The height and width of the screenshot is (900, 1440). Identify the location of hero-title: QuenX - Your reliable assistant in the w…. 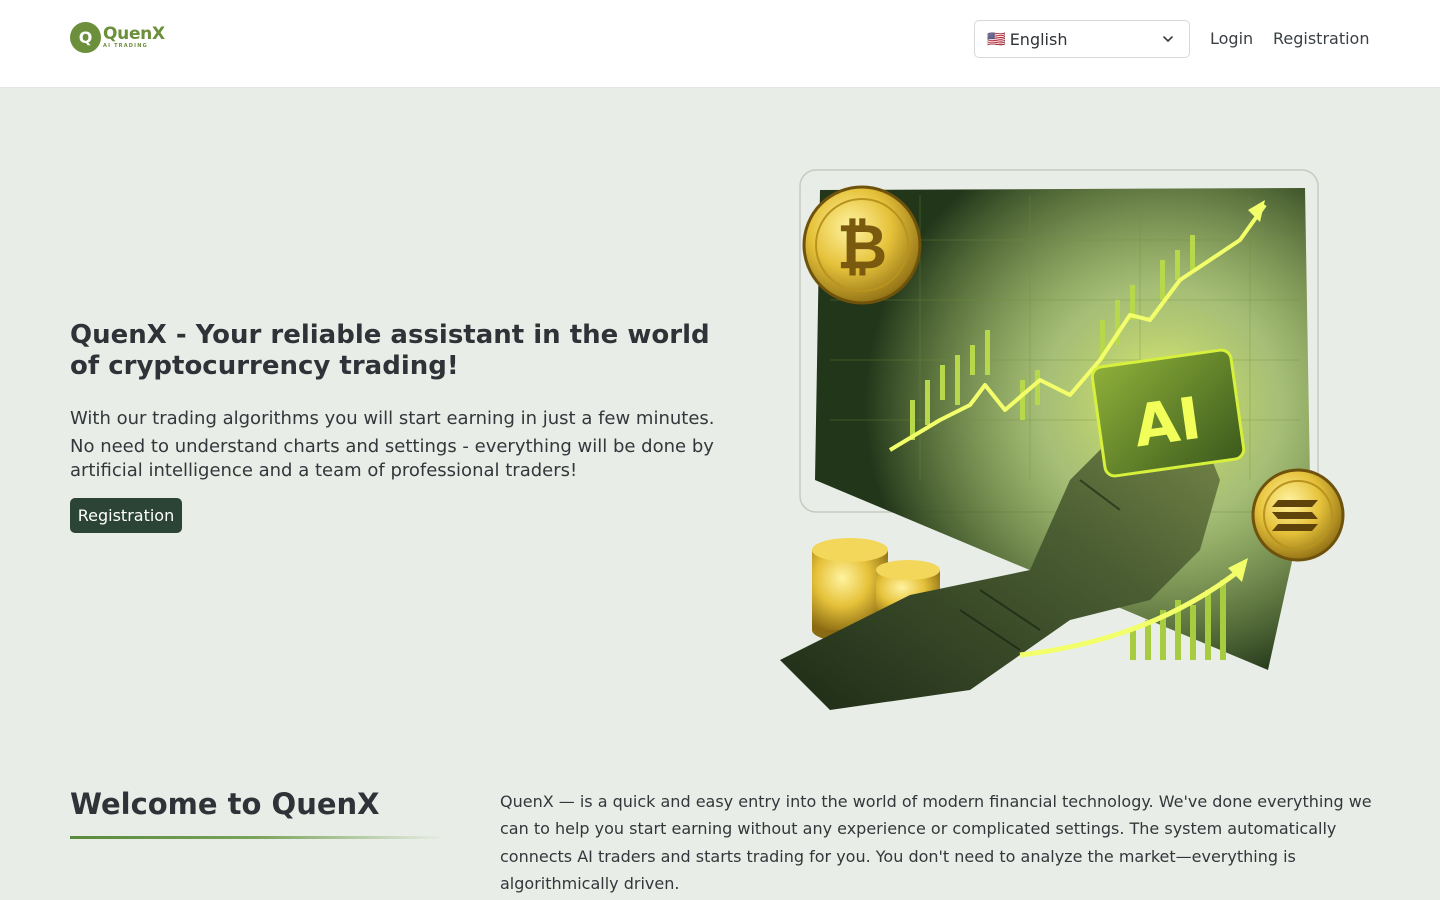
(390, 350).